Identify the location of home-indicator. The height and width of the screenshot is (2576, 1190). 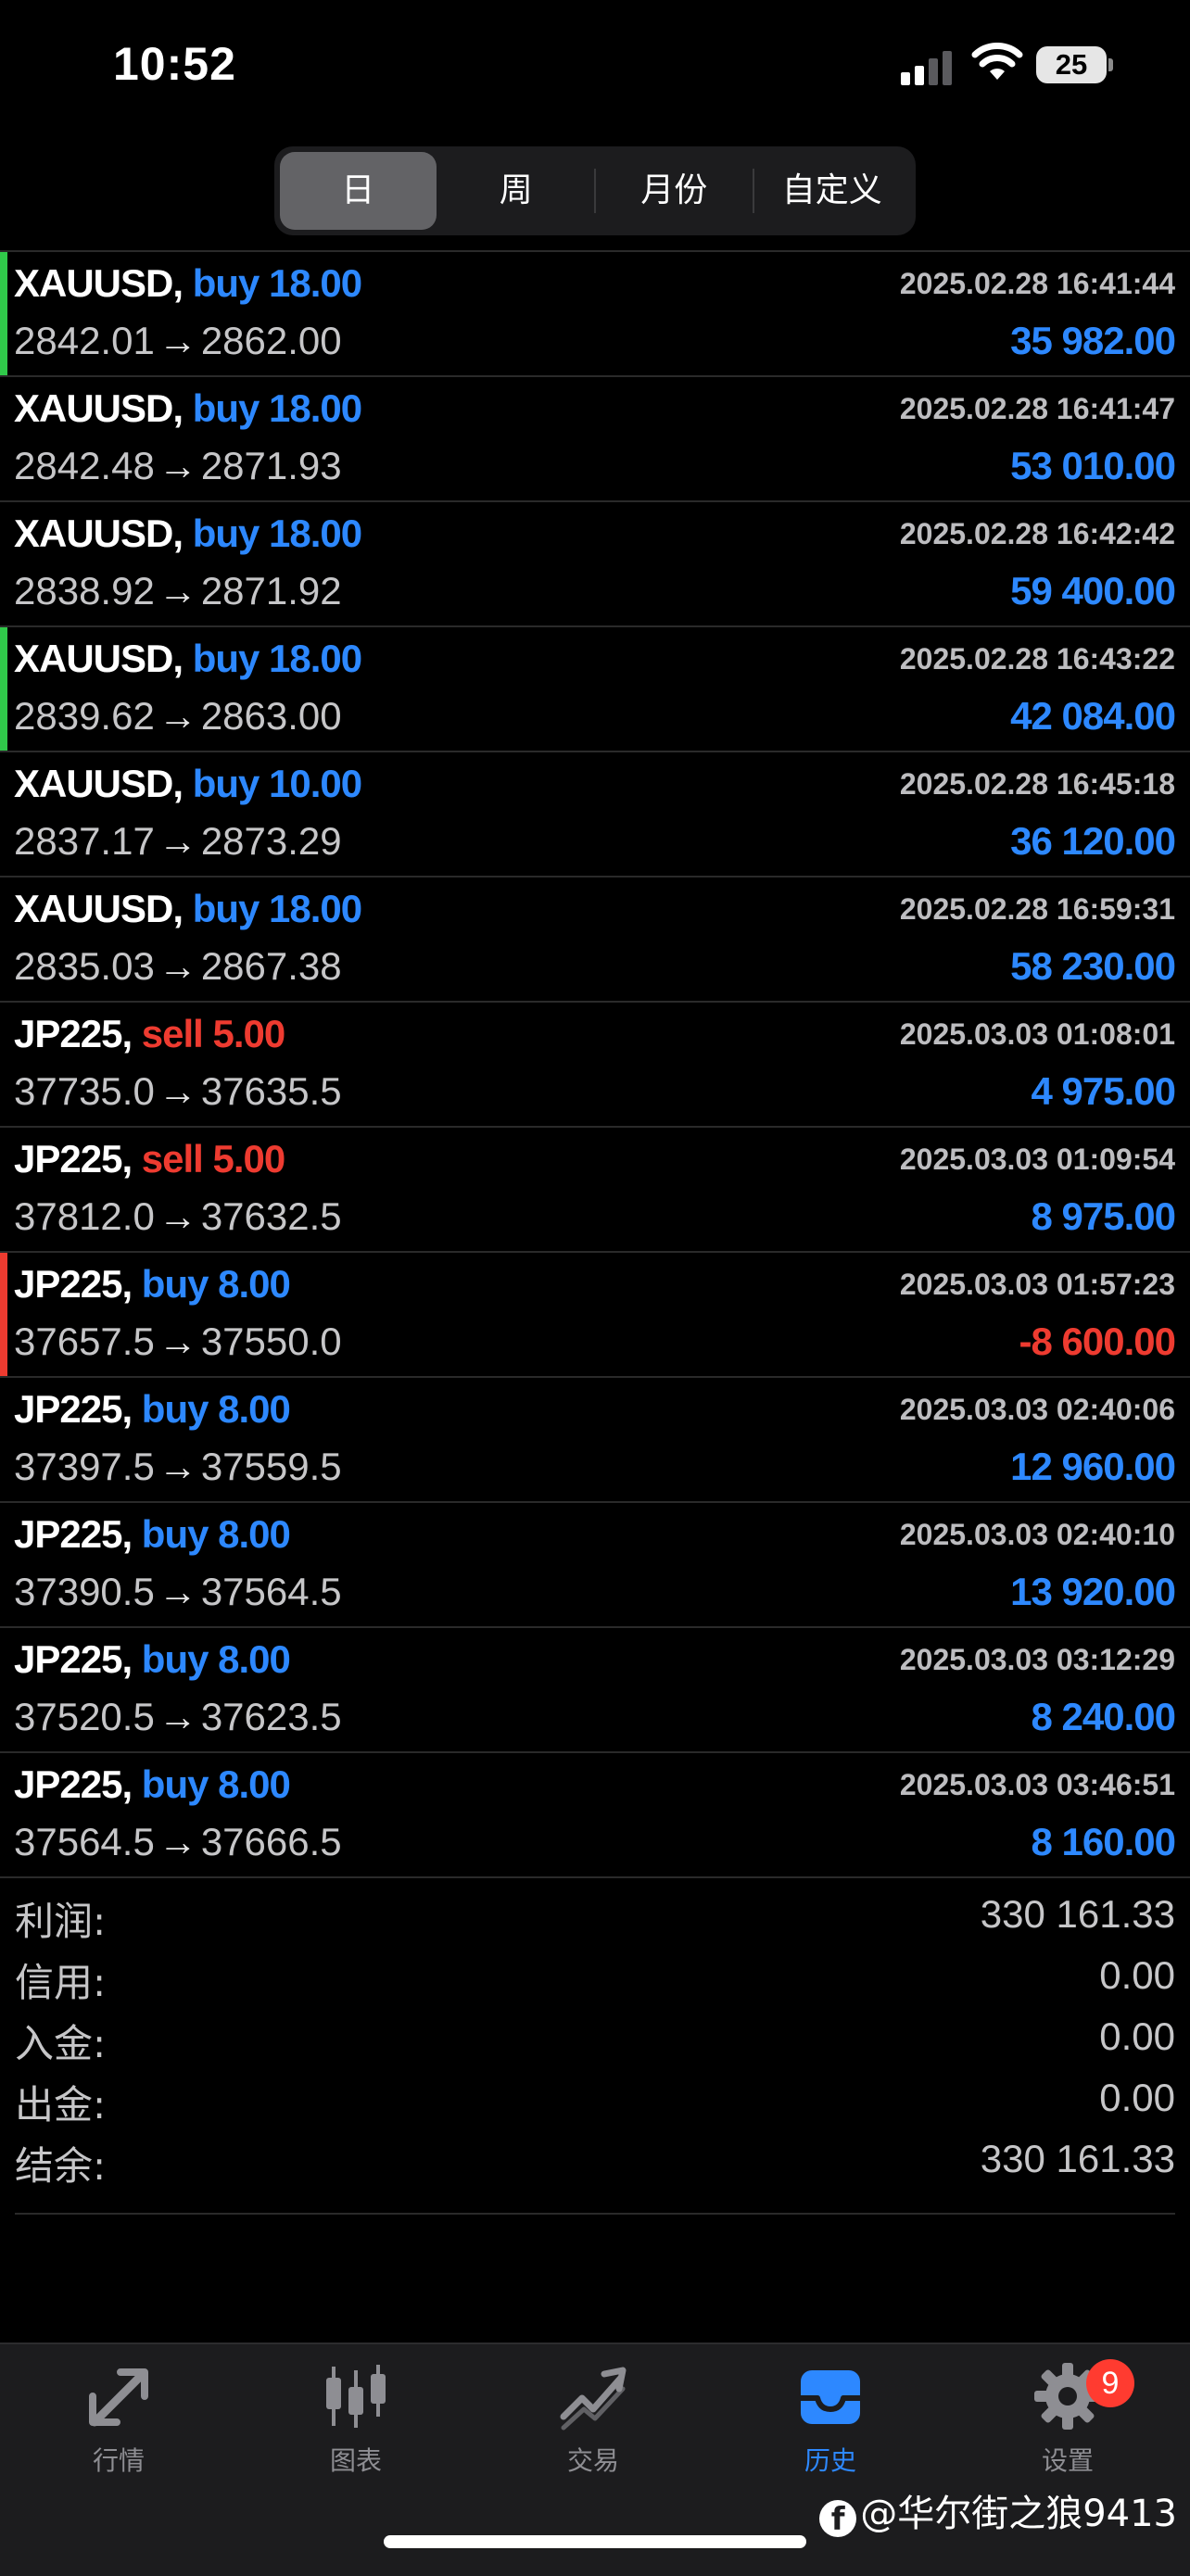
(595, 2541).